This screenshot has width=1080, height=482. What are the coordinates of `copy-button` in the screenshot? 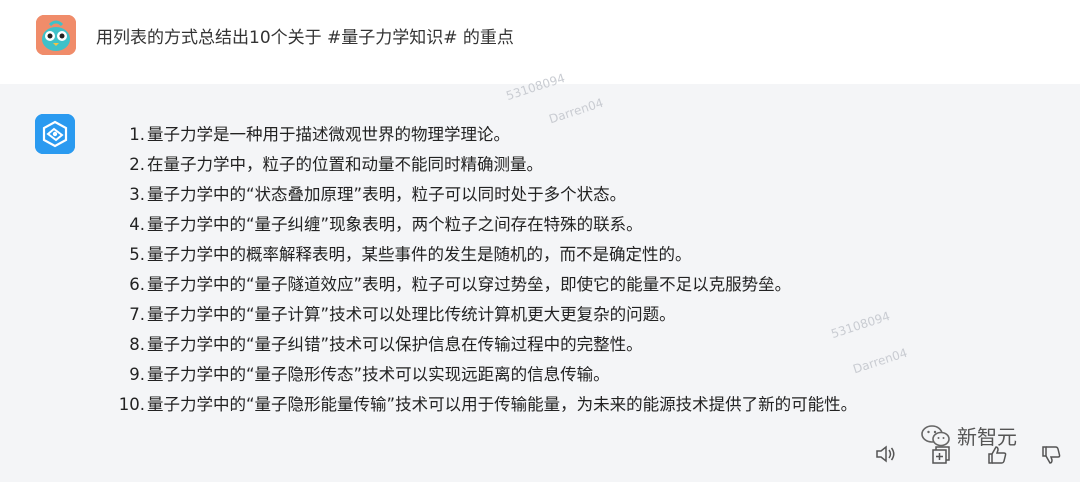 It's located at (941, 455).